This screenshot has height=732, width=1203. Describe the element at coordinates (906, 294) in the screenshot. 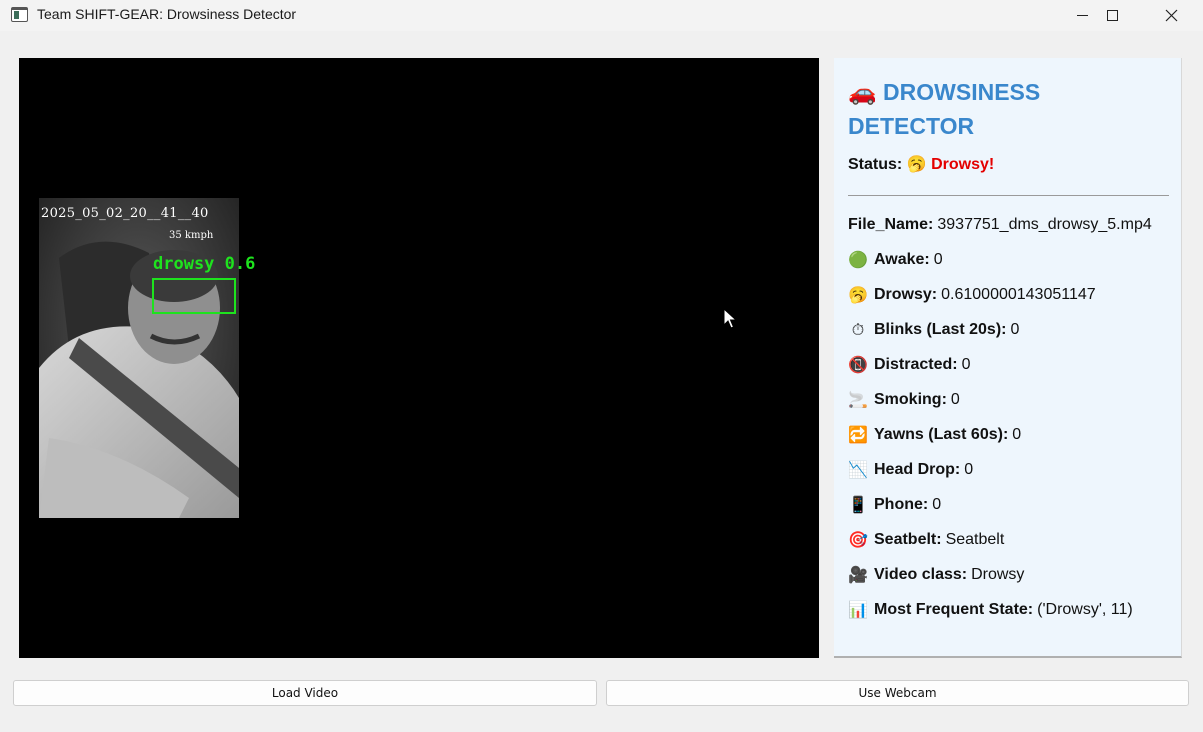

I see `metric-label: Drowsy:` at that location.